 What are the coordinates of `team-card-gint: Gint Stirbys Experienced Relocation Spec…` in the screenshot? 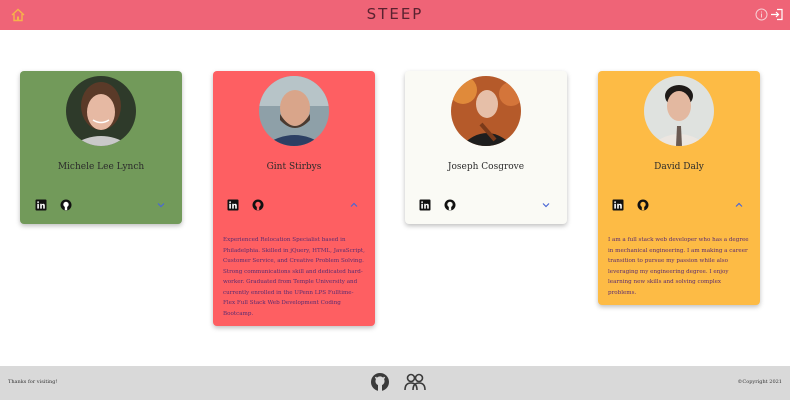 It's located at (294, 198).